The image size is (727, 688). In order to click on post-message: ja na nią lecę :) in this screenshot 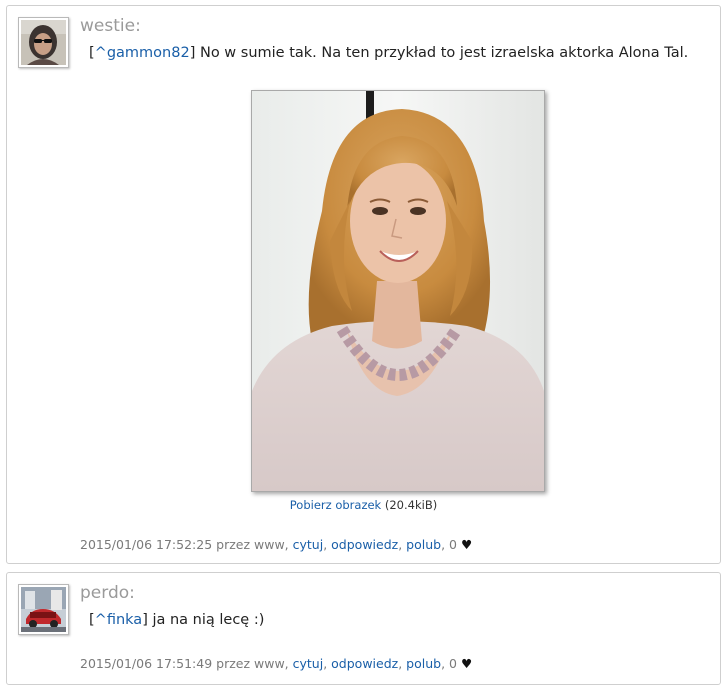, I will do `click(206, 620)`.